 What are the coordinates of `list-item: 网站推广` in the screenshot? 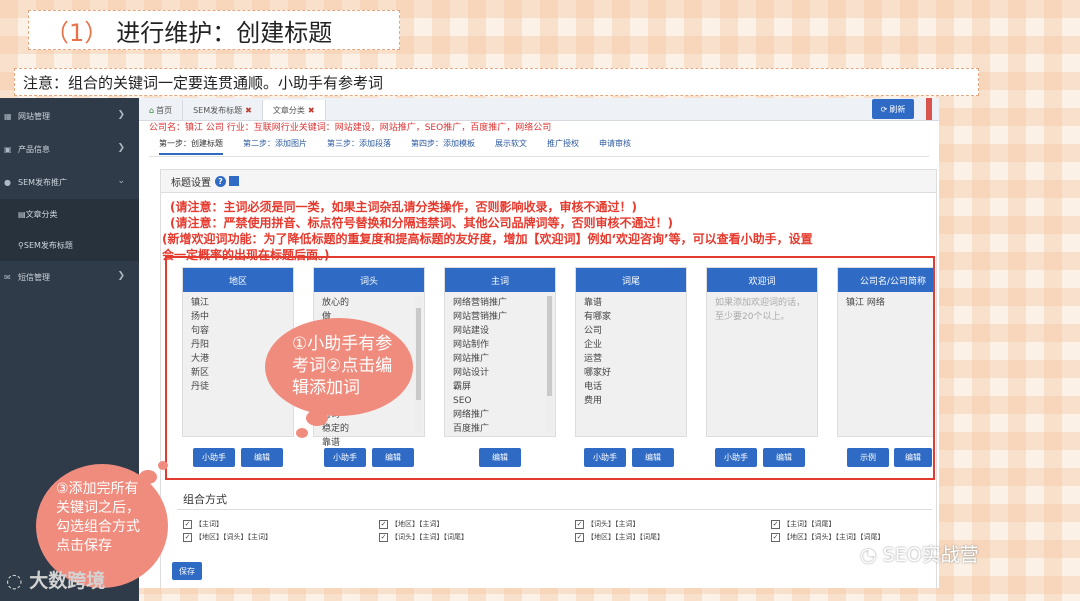 It's located at (471, 359).